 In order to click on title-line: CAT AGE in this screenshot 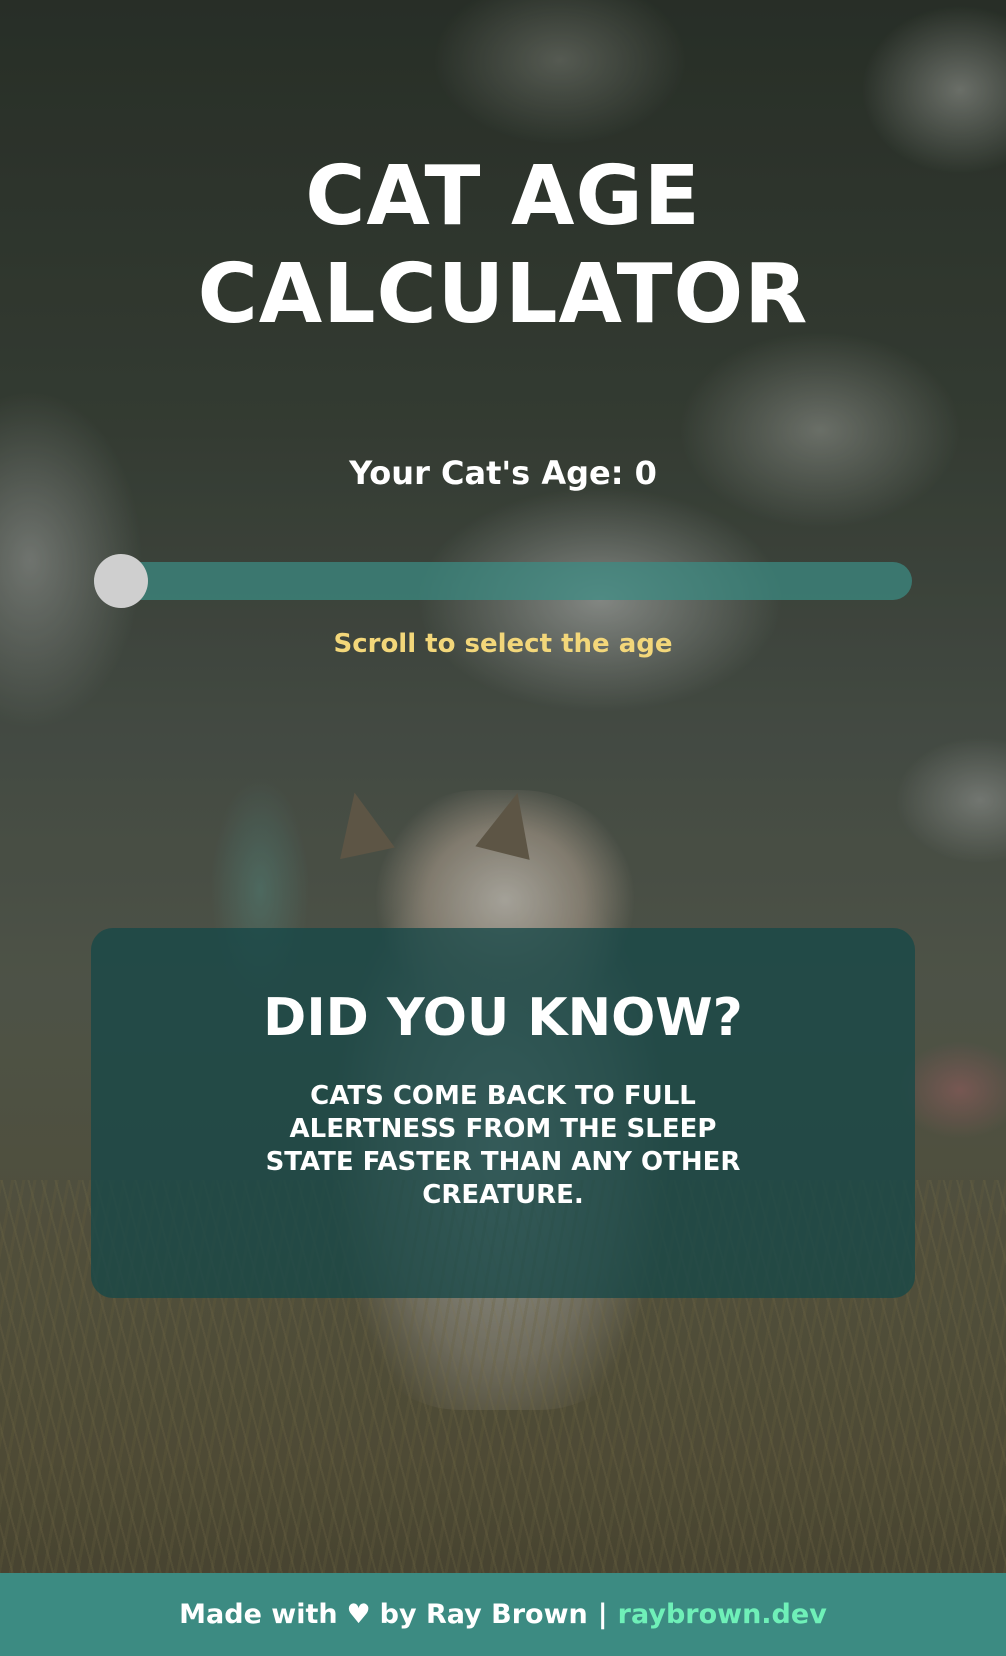, I will do `click(503, 196)`.